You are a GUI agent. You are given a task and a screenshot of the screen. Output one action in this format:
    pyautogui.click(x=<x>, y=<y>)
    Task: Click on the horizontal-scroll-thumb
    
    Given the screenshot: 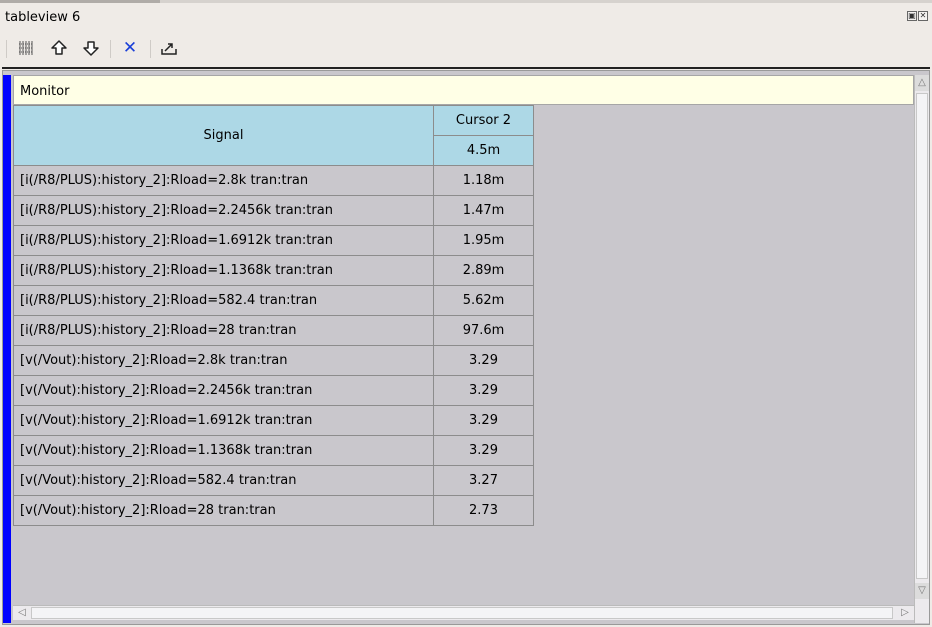 What is the action you would take?
    pyautogui.click(x=462, y=613)
    